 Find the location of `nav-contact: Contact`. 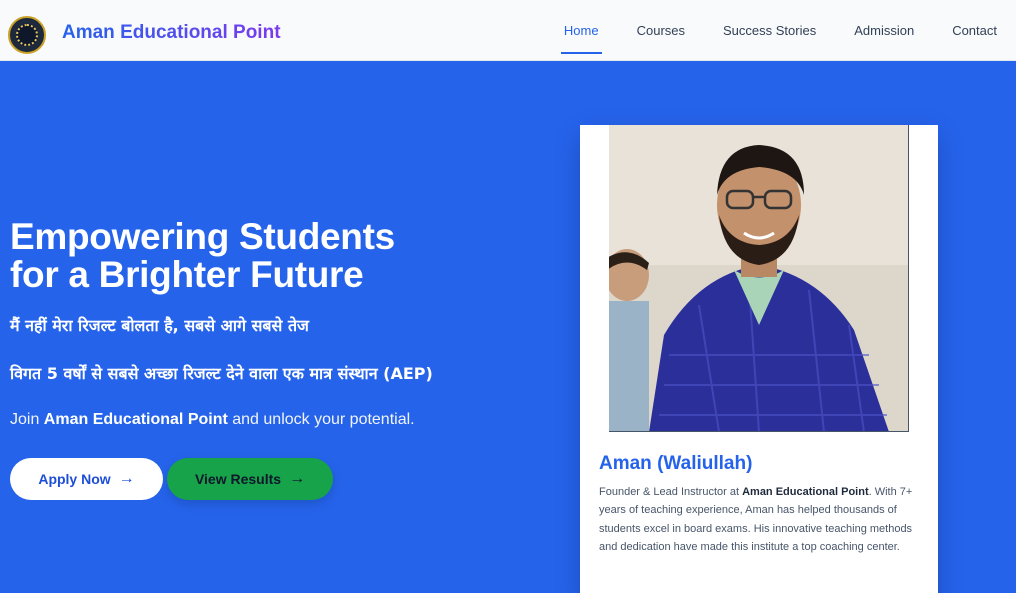

nav-contact: Contact is located at coordinates (974, 30).